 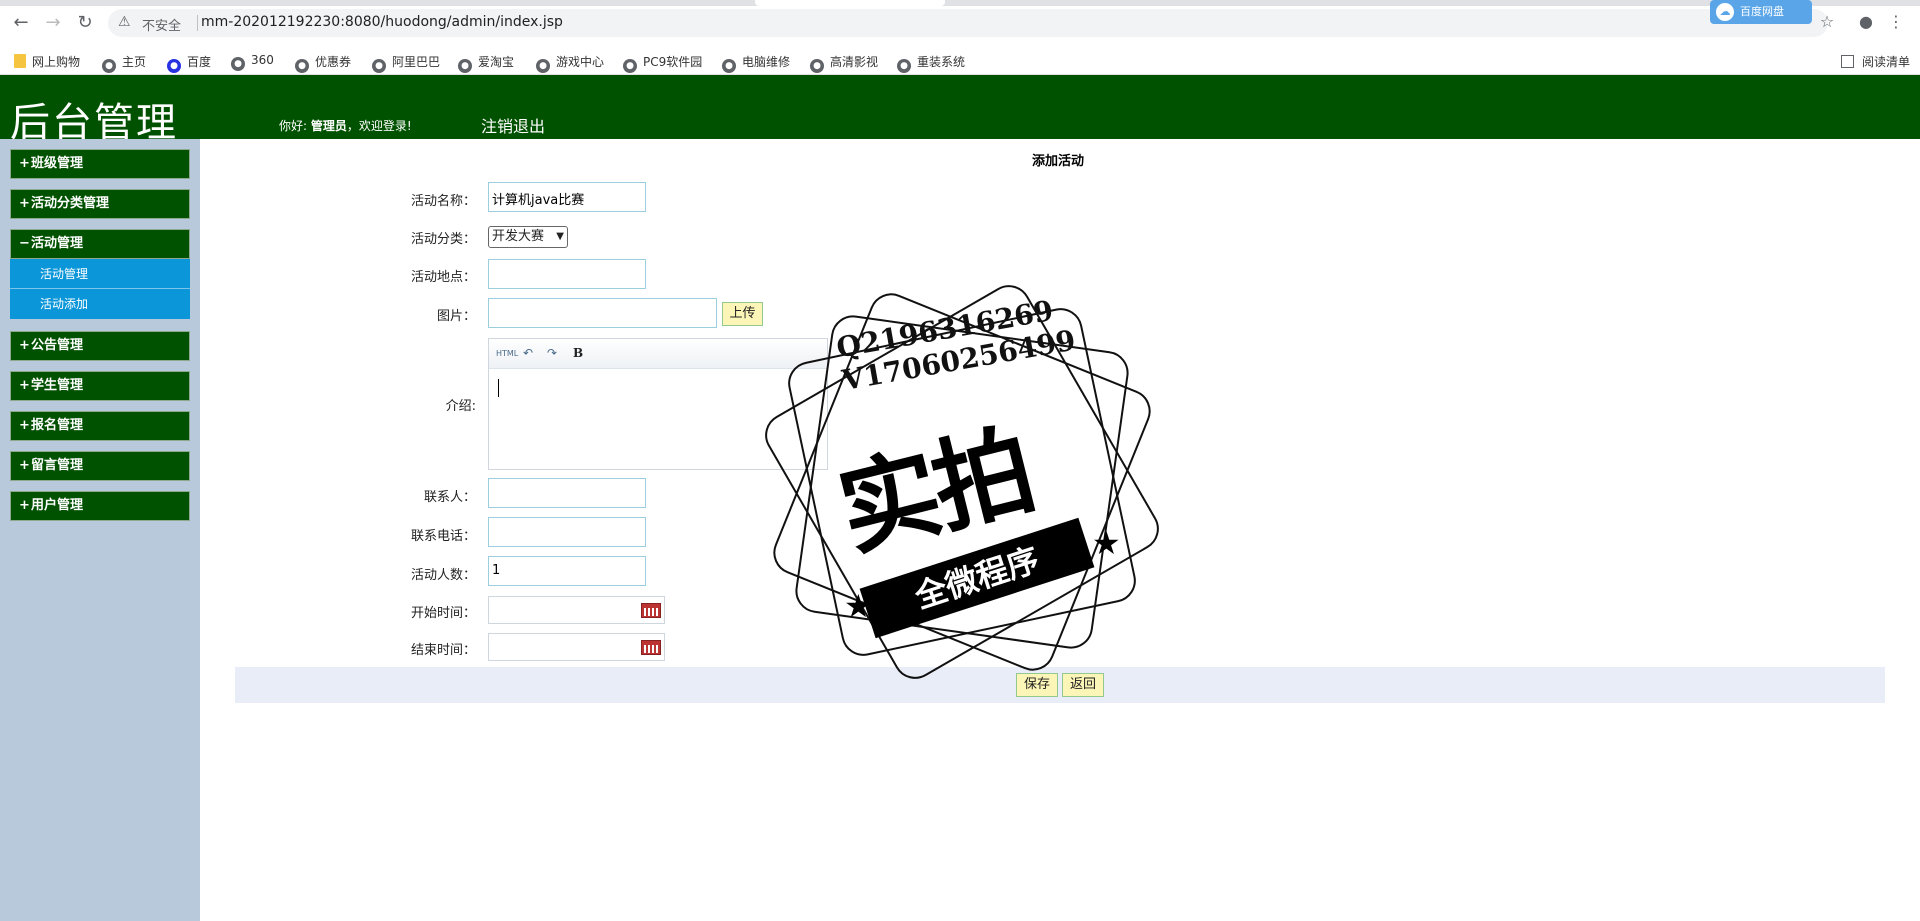 What do you see at coordinates (662, 63) in the screenshot?
I see `bookmark-item: ● PC9软件园` at bounding box center [662, 63].